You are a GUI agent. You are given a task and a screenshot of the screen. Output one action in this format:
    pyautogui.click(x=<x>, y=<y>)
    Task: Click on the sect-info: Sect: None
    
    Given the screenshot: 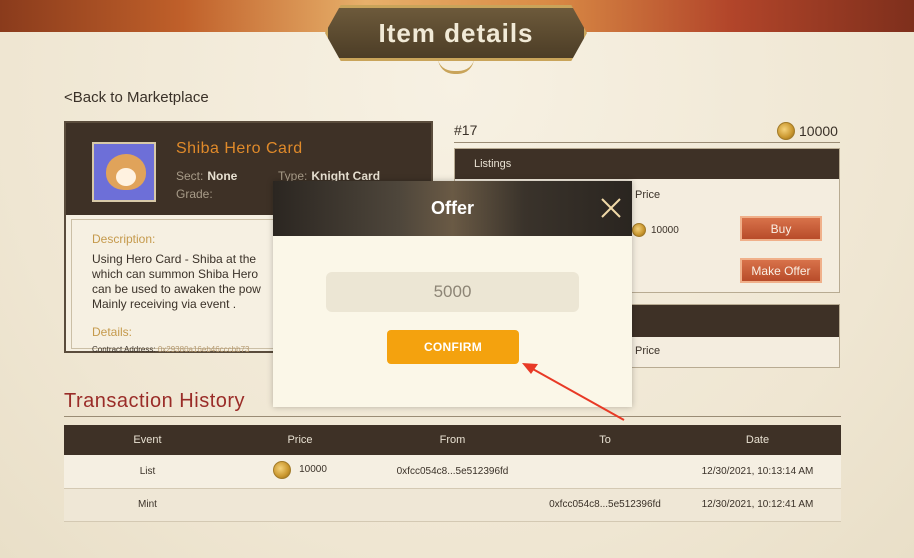 What is the action you would take?
    pyautogui.click(x=206, y=176)
    